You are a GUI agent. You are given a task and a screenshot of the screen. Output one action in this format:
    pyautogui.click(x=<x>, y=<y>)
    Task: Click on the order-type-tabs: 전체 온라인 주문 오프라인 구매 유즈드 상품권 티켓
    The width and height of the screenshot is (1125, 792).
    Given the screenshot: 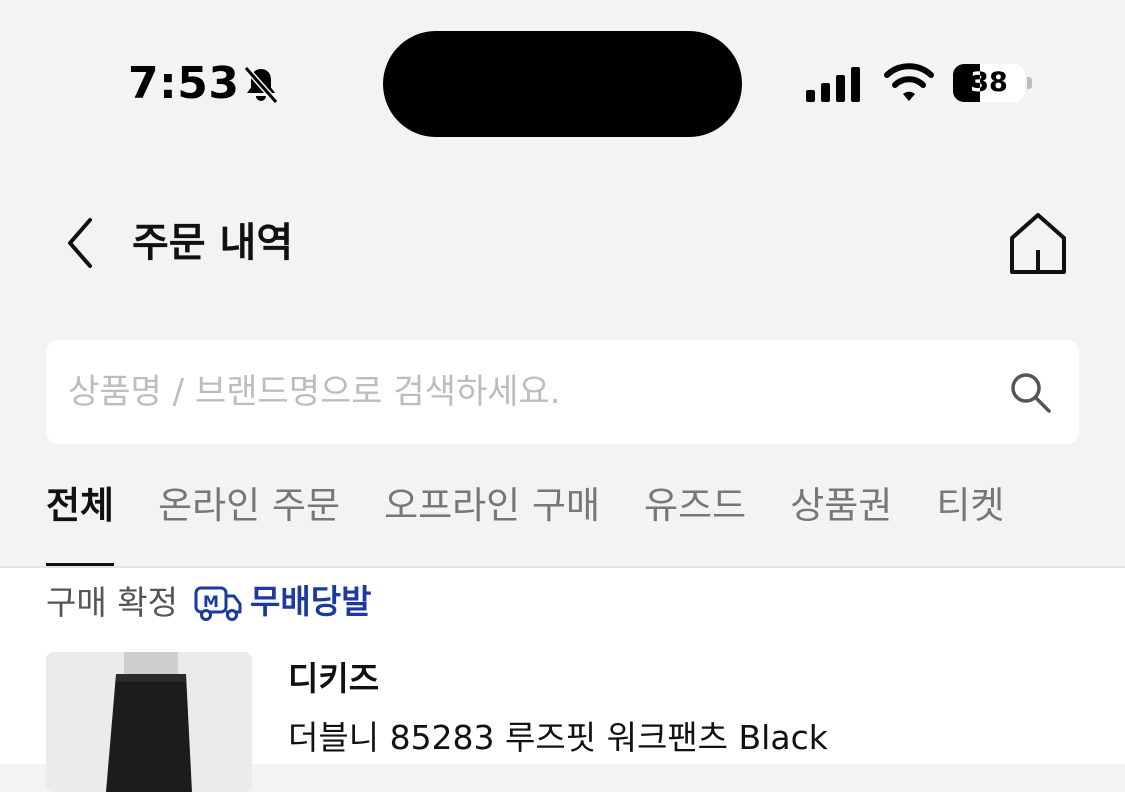 What is the action you would take?
    pyautogui.click(x=547, y=523)
    